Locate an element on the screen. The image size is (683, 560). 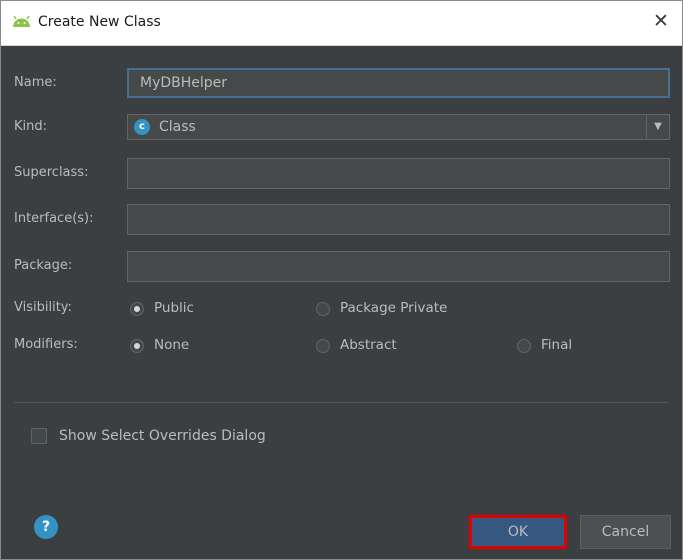
modifier-none-radio is located at coordinates (137, 346).